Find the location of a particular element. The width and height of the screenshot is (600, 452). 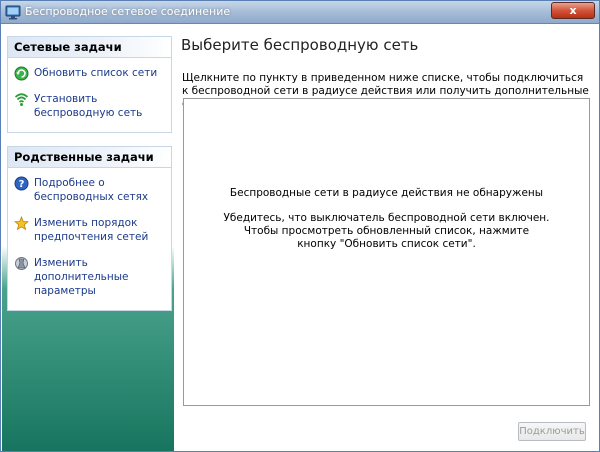

change-advanced-settings-link: Изменить дополнительные параметры is located at coordinates (89, 277).